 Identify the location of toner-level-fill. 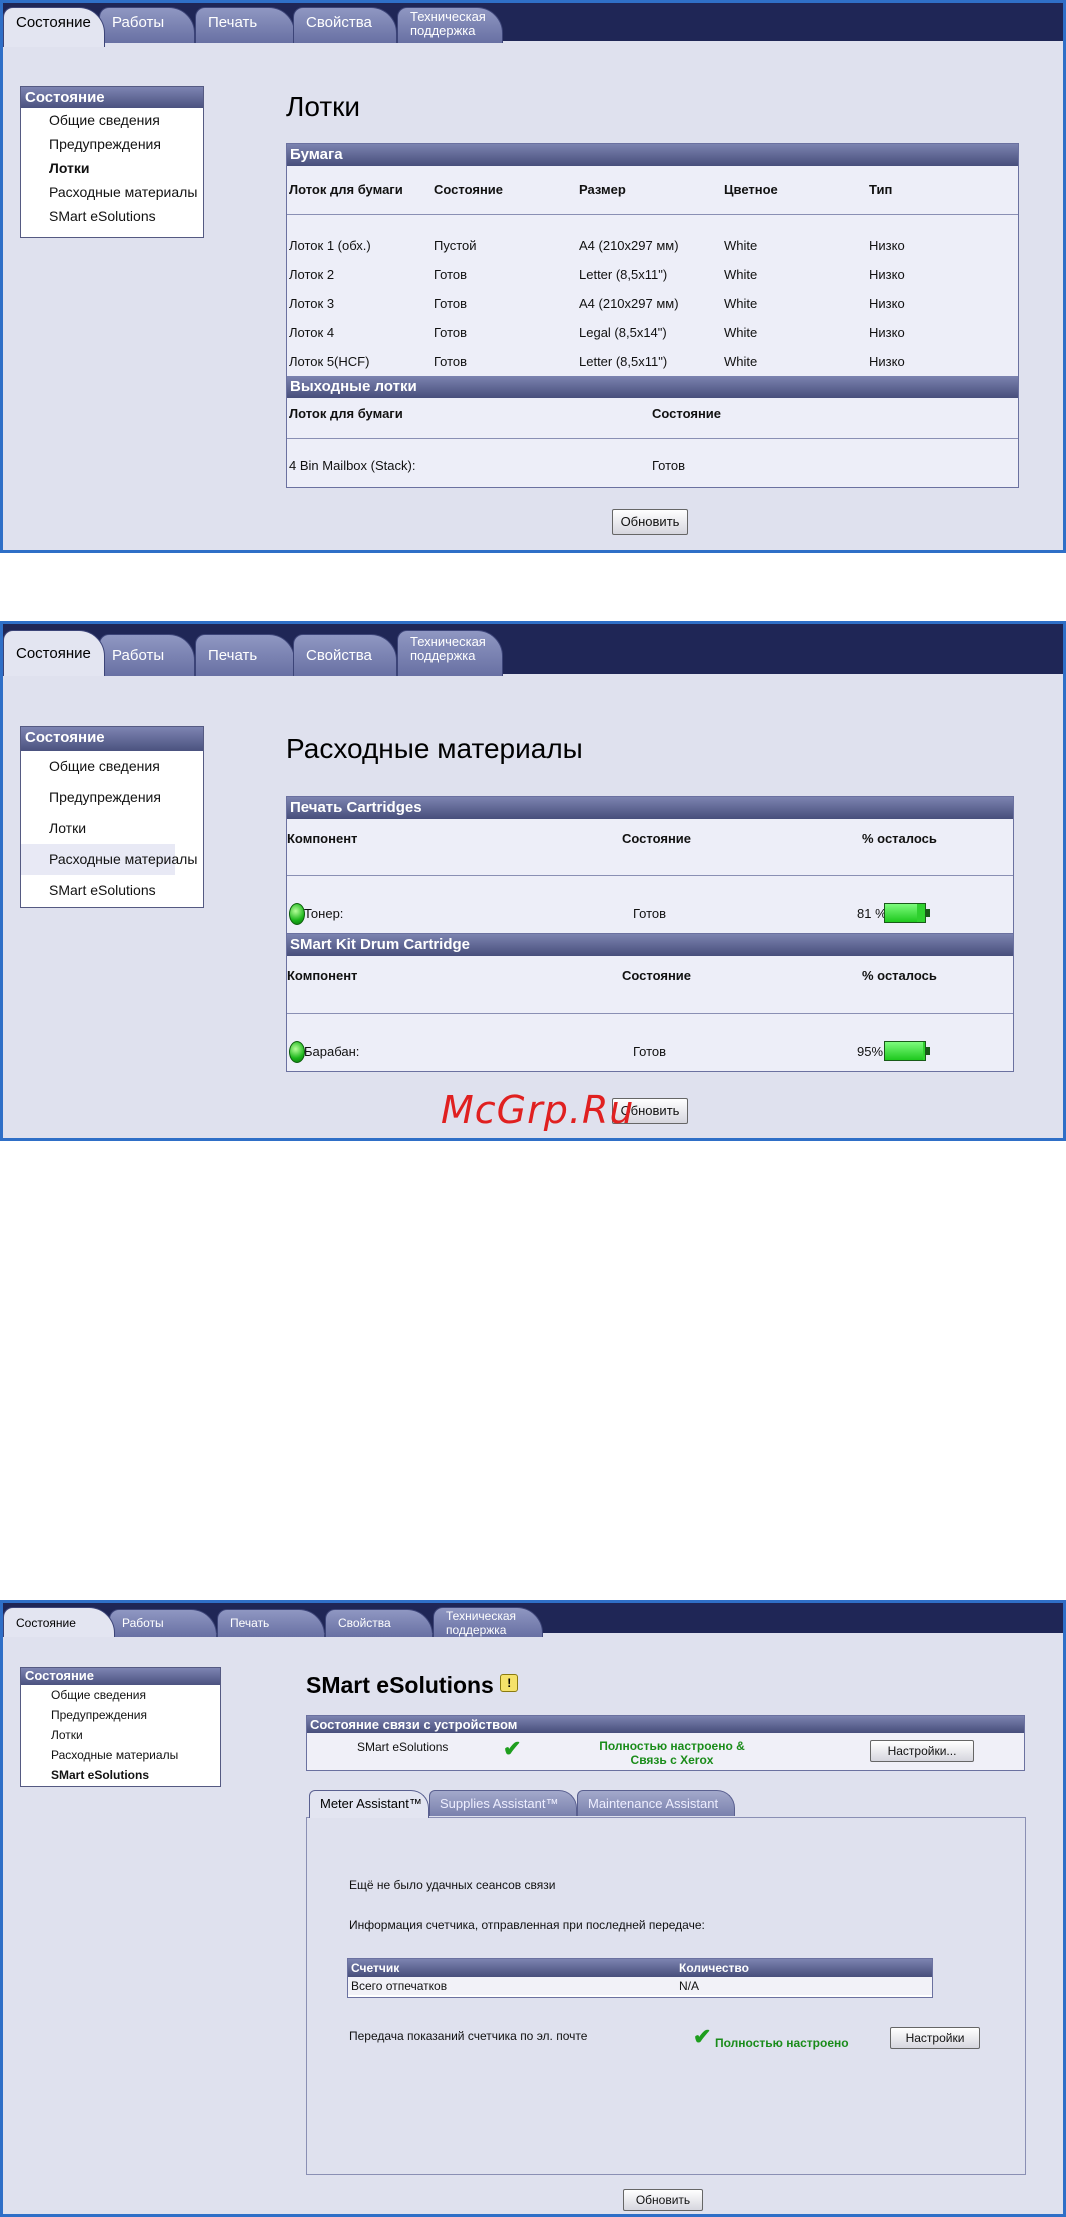
(901, 913).